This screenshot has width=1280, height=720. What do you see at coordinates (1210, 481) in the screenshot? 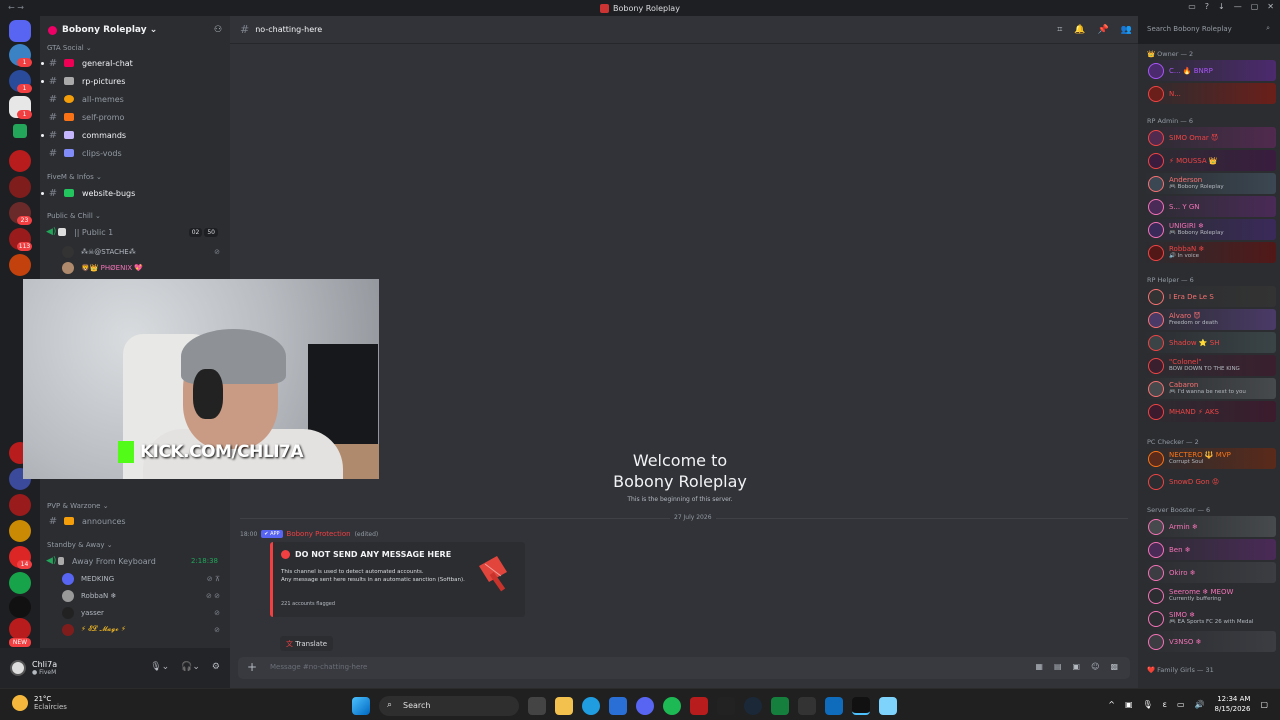
I see `member-row: SnowD Gon 😡` at bounding box center [1210, 481].